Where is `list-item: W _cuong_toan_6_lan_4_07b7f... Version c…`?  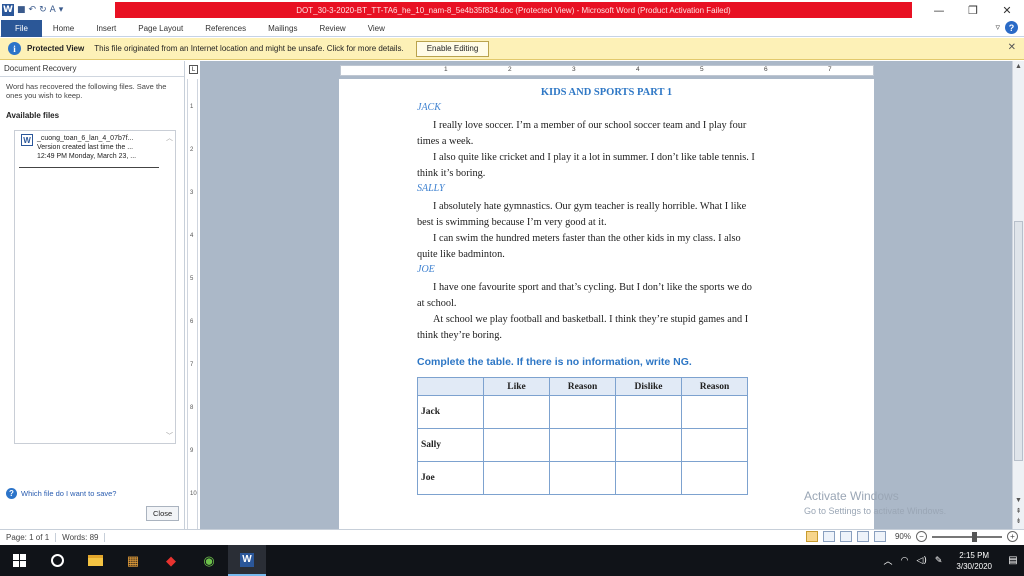 list-item: W _cuong_toan_6_lan_4_07b7f... Version c… is located at coordinates (95, 146).